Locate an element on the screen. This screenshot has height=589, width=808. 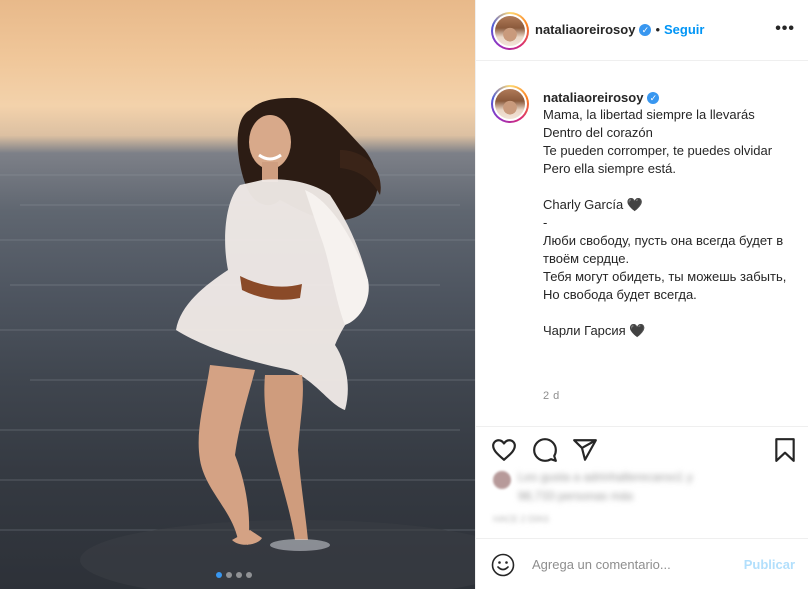
header-user-line: nataliaoreirosoy ✓ • Seguir is located at coordinates (619, 30).